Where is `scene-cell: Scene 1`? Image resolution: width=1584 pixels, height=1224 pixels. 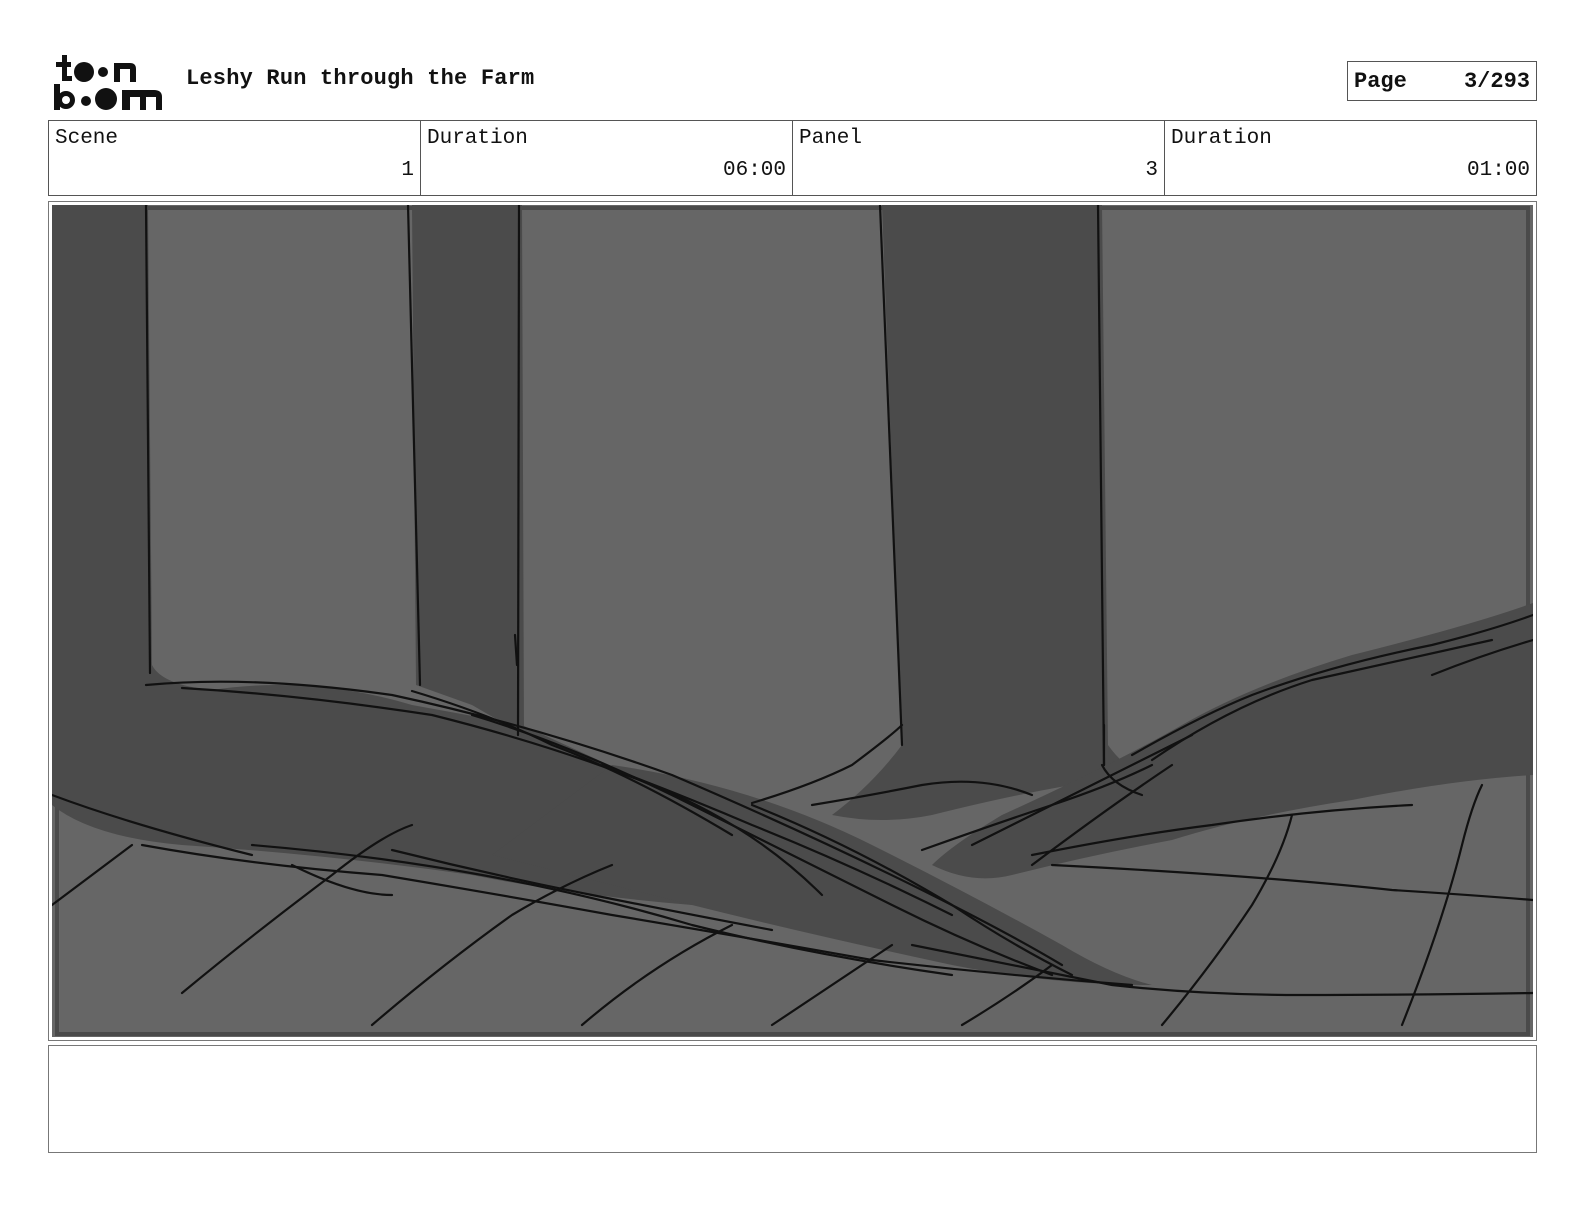 scene-cell: Scene 1 is located at coordinates (235, 158).